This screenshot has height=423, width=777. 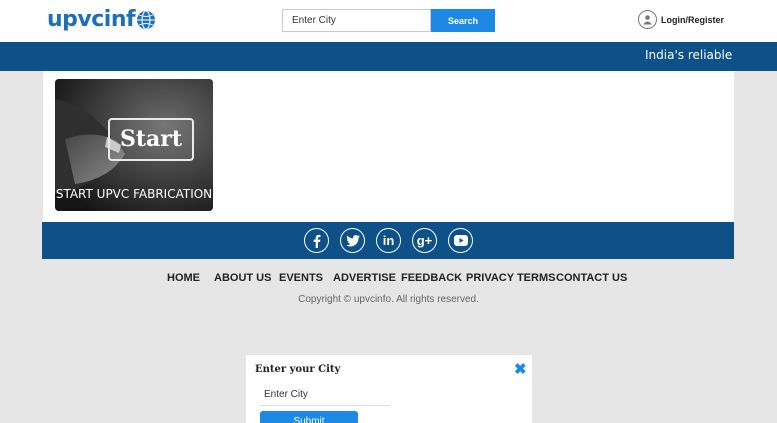 I want to click on submit-button: Submit, so click(x=309, y=417).